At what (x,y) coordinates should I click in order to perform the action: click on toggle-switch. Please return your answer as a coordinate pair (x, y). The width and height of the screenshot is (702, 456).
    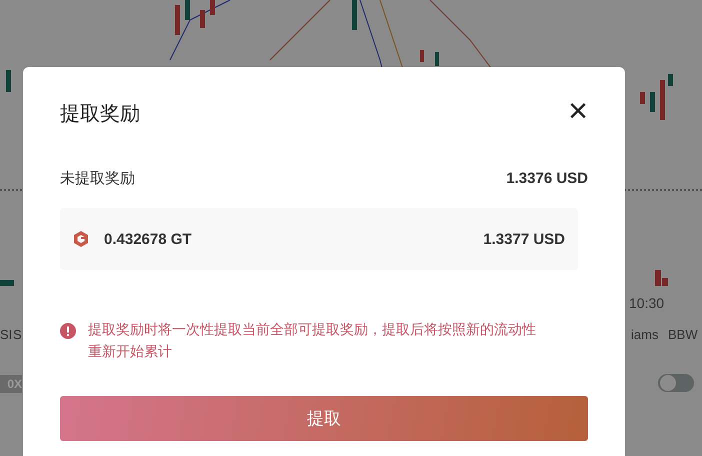
    Looking at the image, I should click on (676, 383).